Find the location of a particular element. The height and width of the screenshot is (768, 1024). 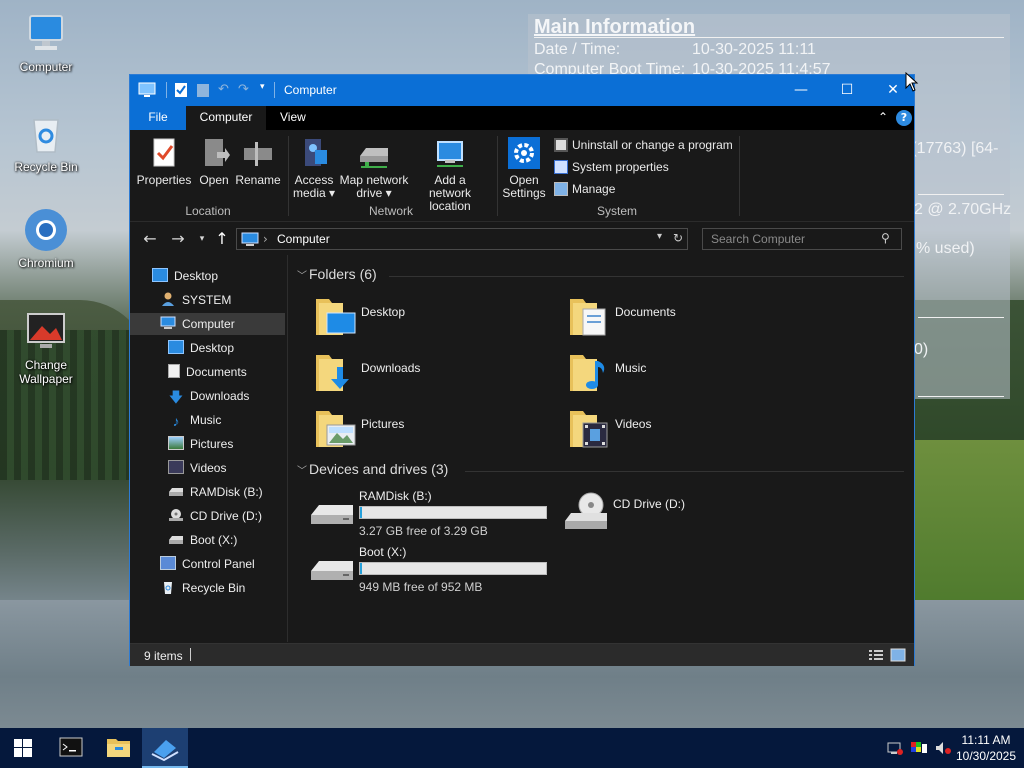

open-button: Open is located at coordinates (214, 161).